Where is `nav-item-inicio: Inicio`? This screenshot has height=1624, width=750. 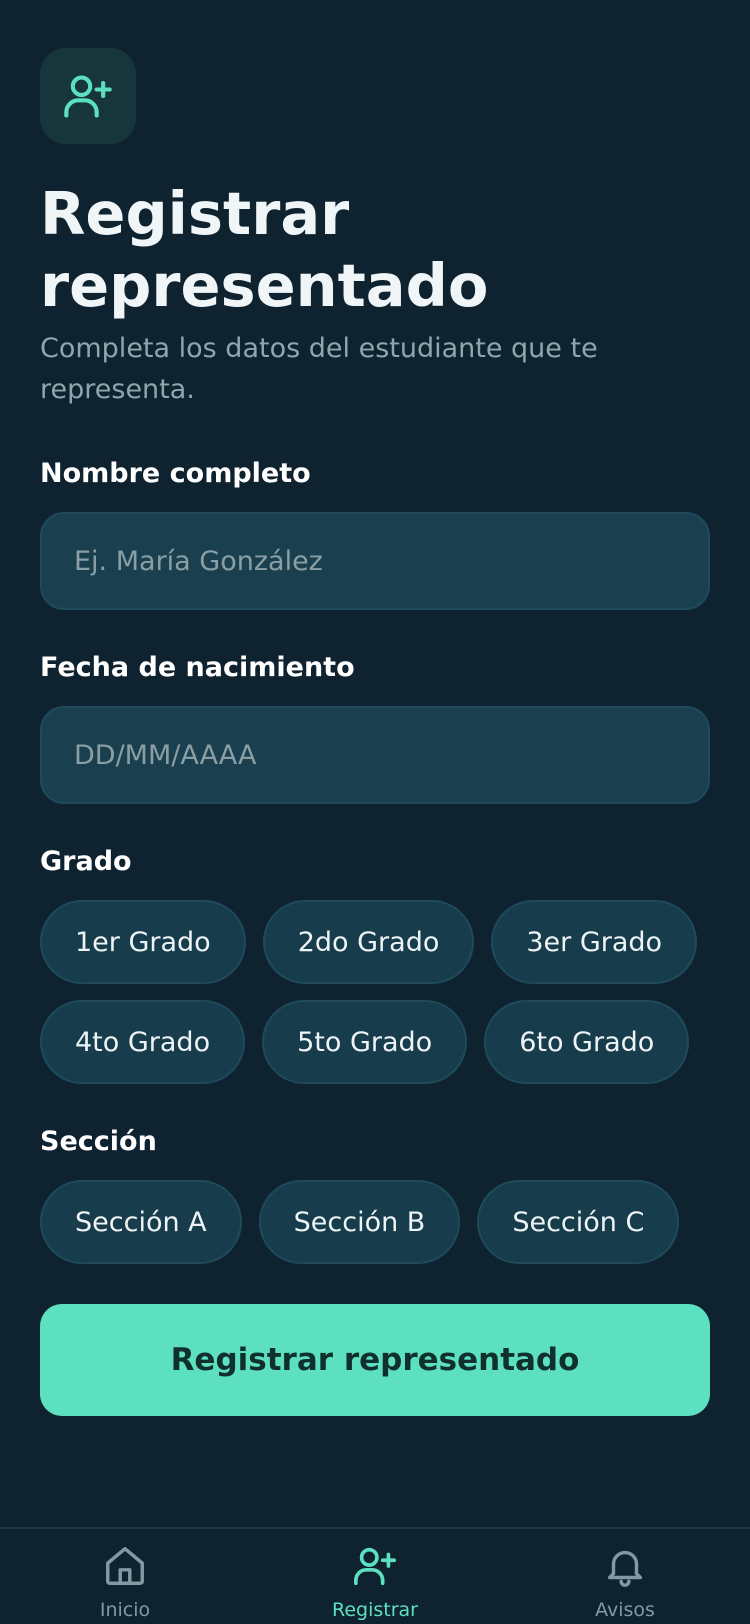
nav-item-inicio: Inicio is located at coordinates (125, 1576).